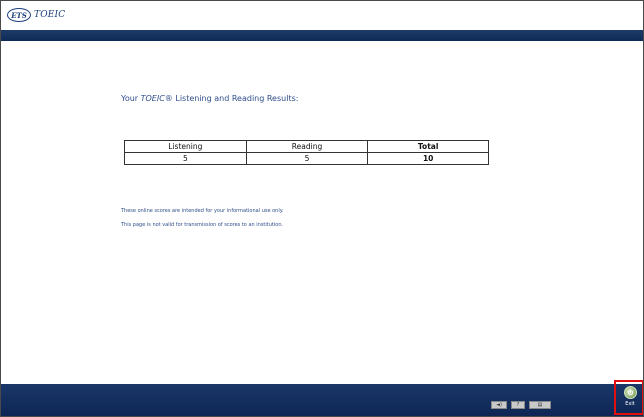 Image resolution: width=644 pixels, height=417 pixels. Describe the element at coordinates (185, 146) in the screenshot. I see `header-listening: Listening` at that location.